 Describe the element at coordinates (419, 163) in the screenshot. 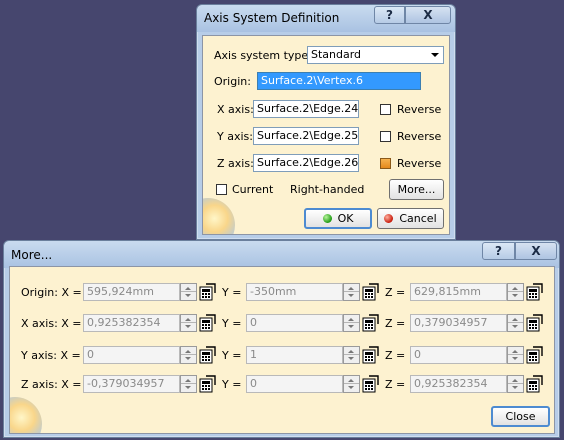

I see `reverse-z-label: Reverse` at that location.